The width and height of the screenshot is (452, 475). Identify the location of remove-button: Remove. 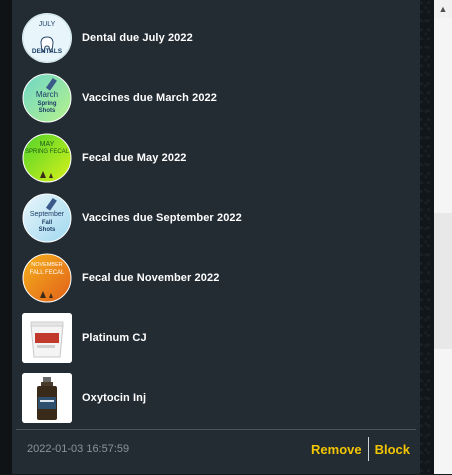
(336, 449).